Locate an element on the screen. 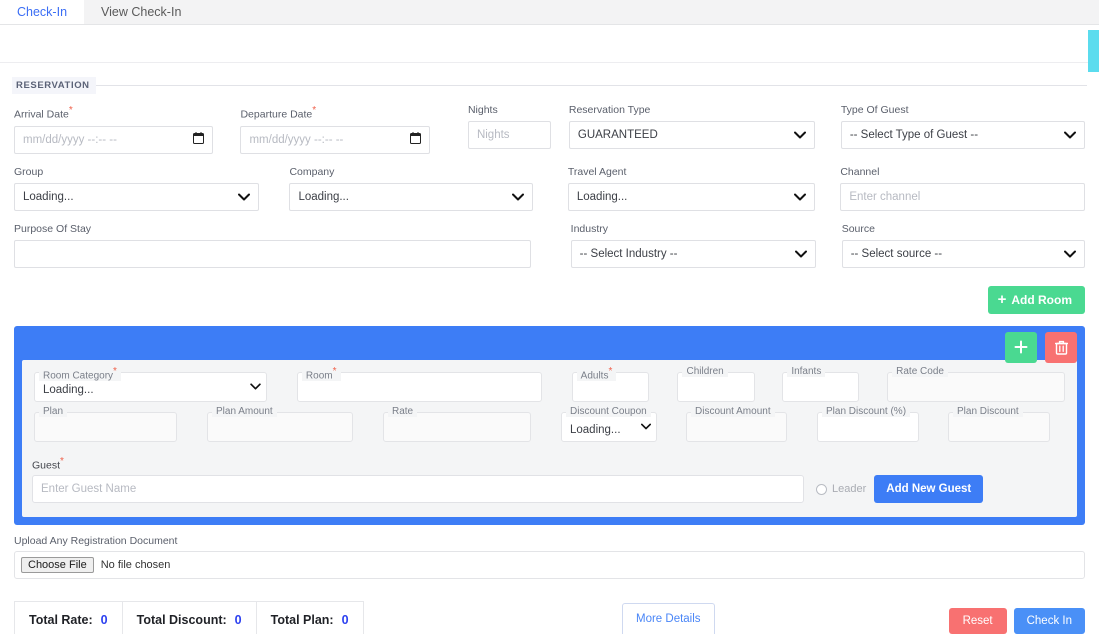  nights-input is located at coordinates (509, 135).